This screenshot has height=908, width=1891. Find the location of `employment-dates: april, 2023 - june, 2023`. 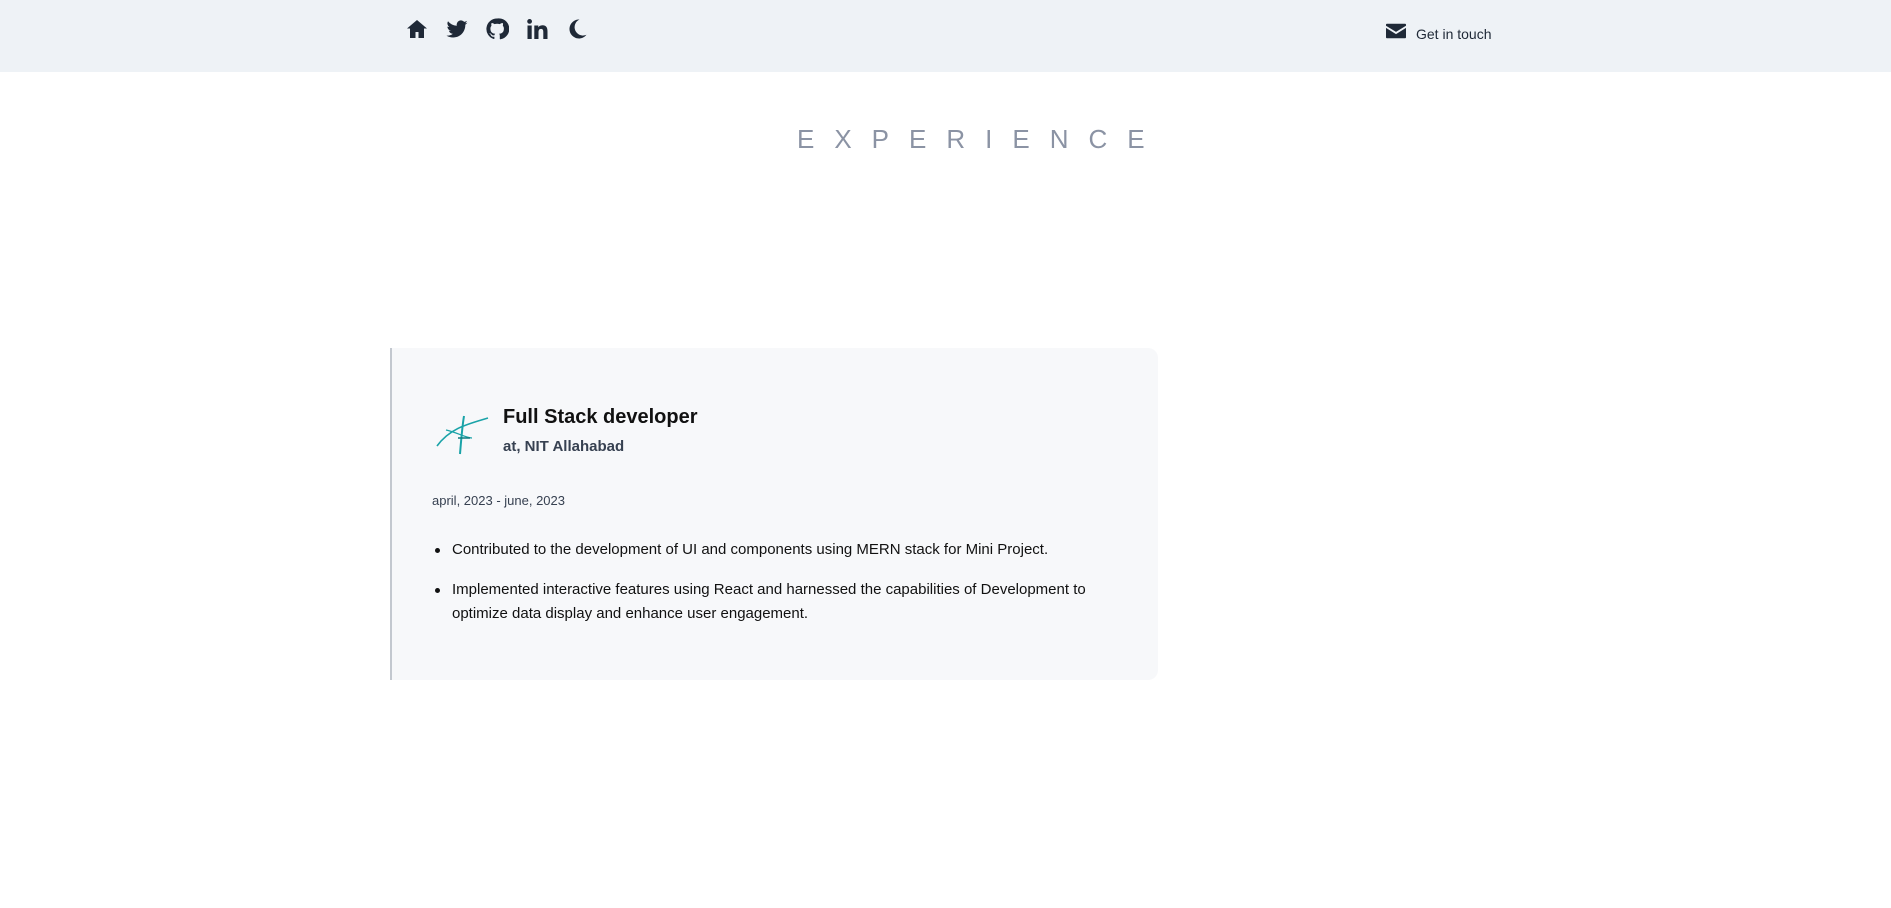

employment-dates: april, 2023 - june, 2023 is located at coordinates (498, 500).